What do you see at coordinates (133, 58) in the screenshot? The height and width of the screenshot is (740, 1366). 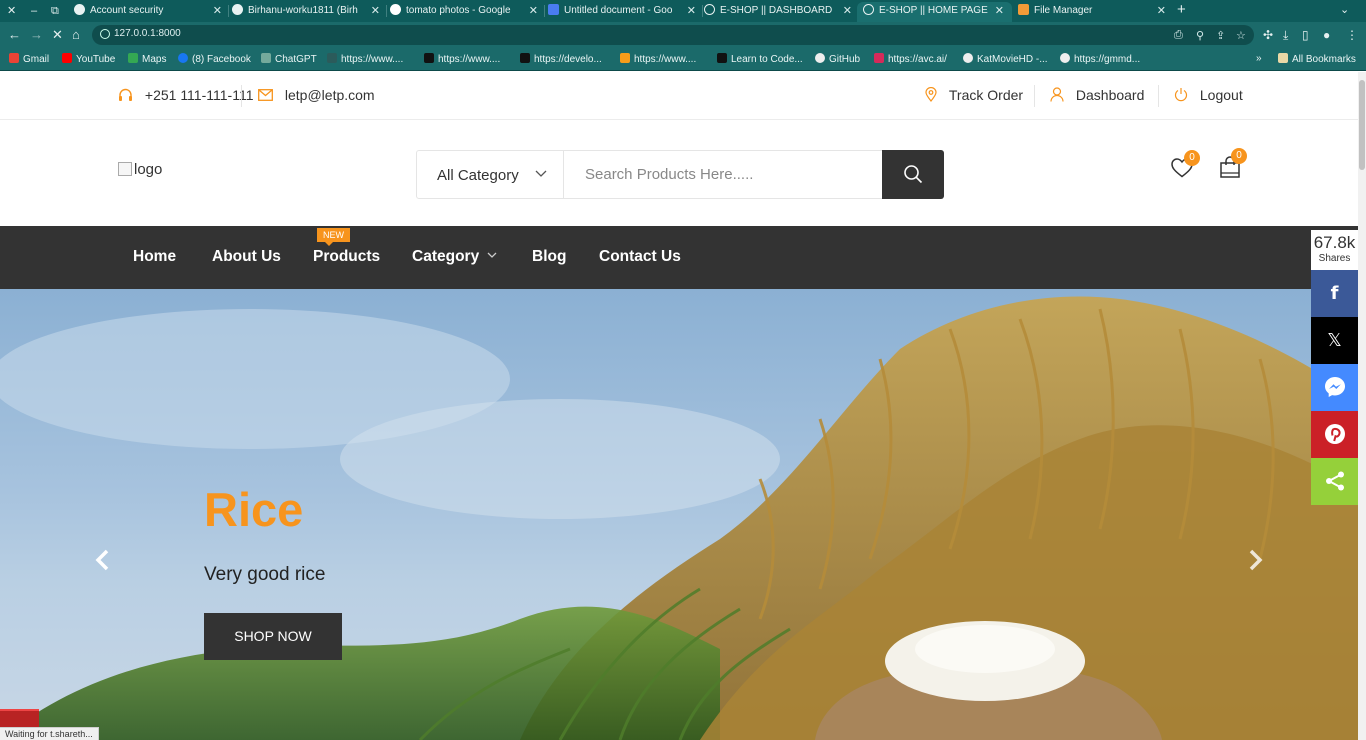 I see `maps-icon` at bounding box center [133, 58].